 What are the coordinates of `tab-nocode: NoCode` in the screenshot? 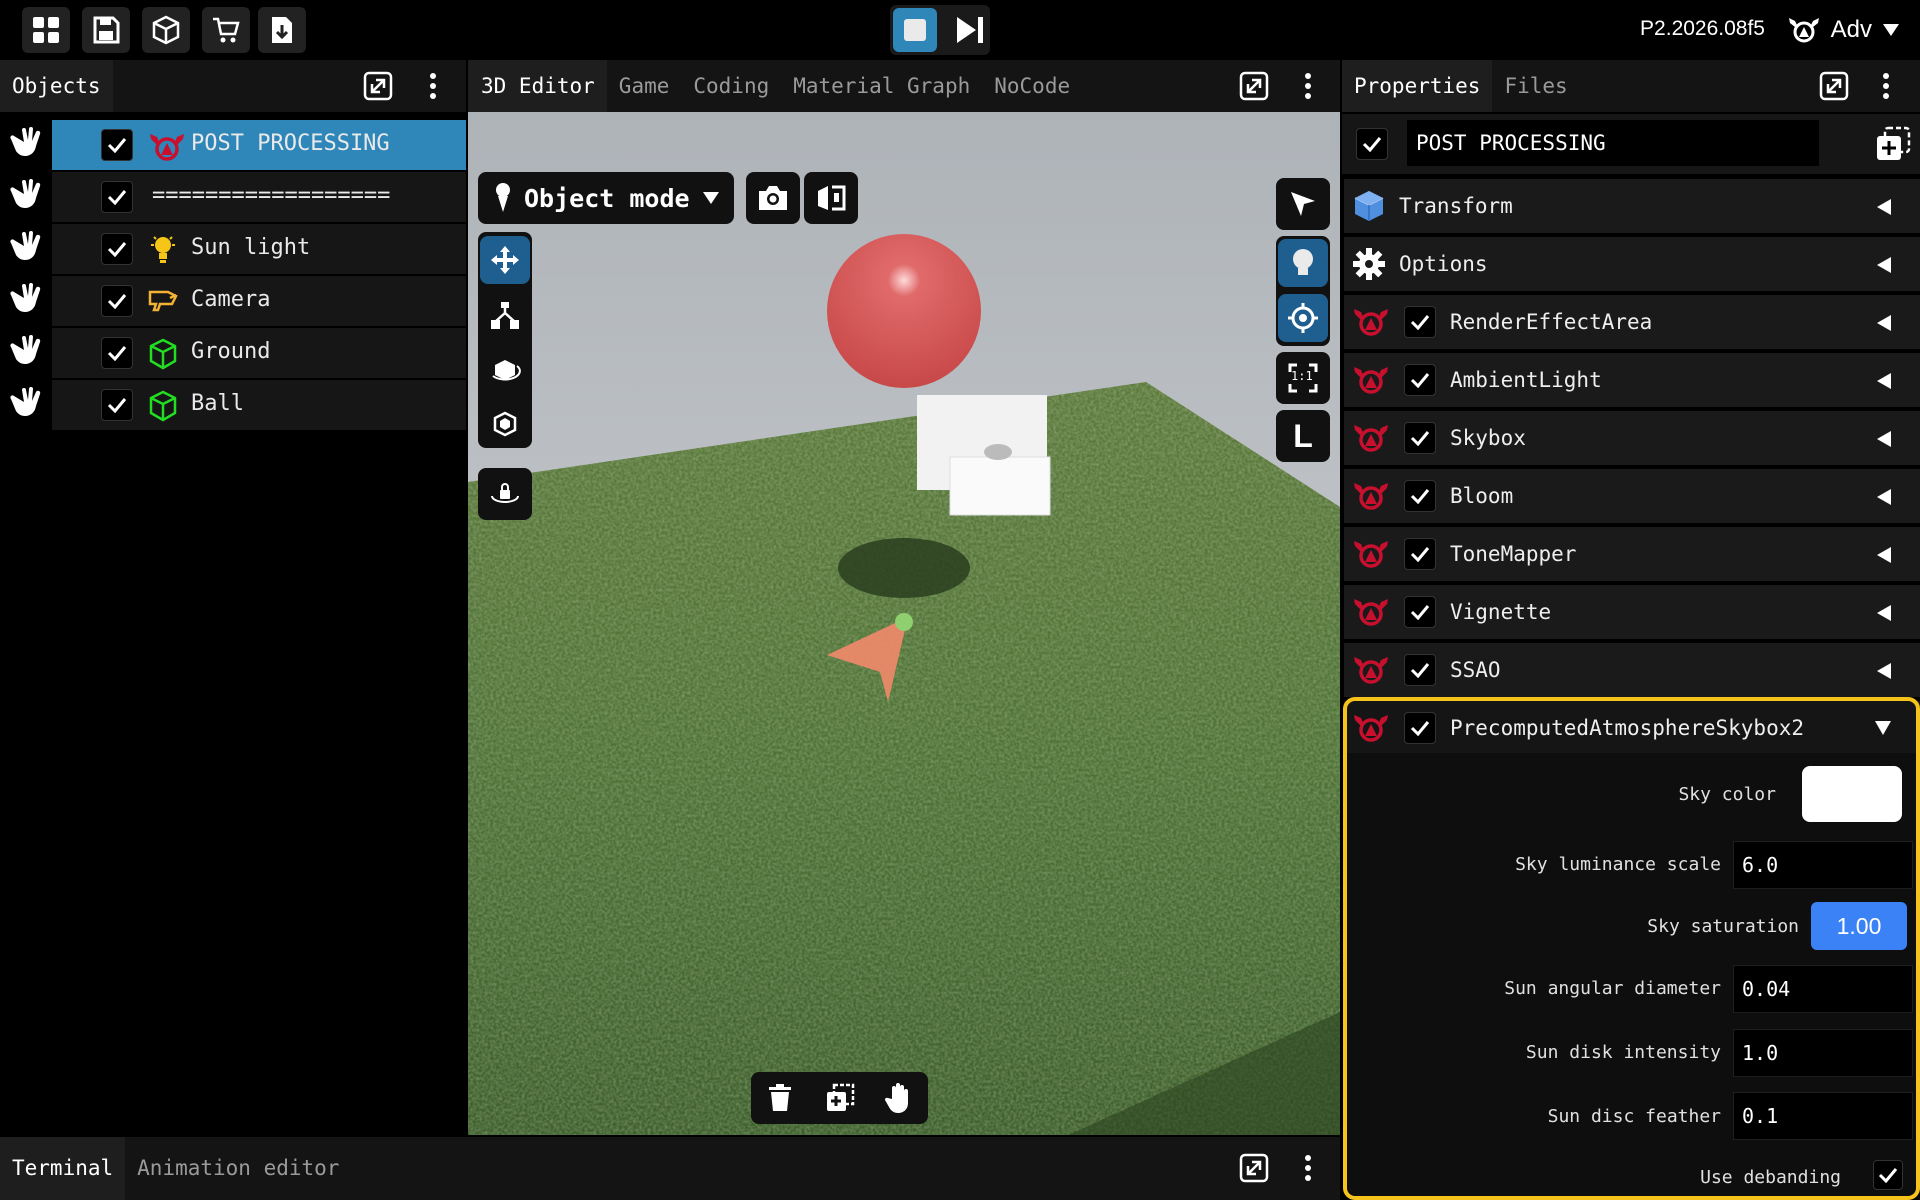 It's located at (1032, 86).